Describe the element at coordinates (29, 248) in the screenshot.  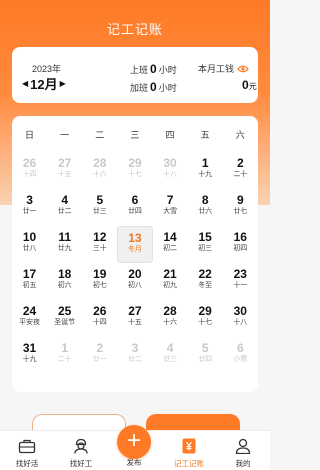
I see `lunar-label: 廿八` at that location.